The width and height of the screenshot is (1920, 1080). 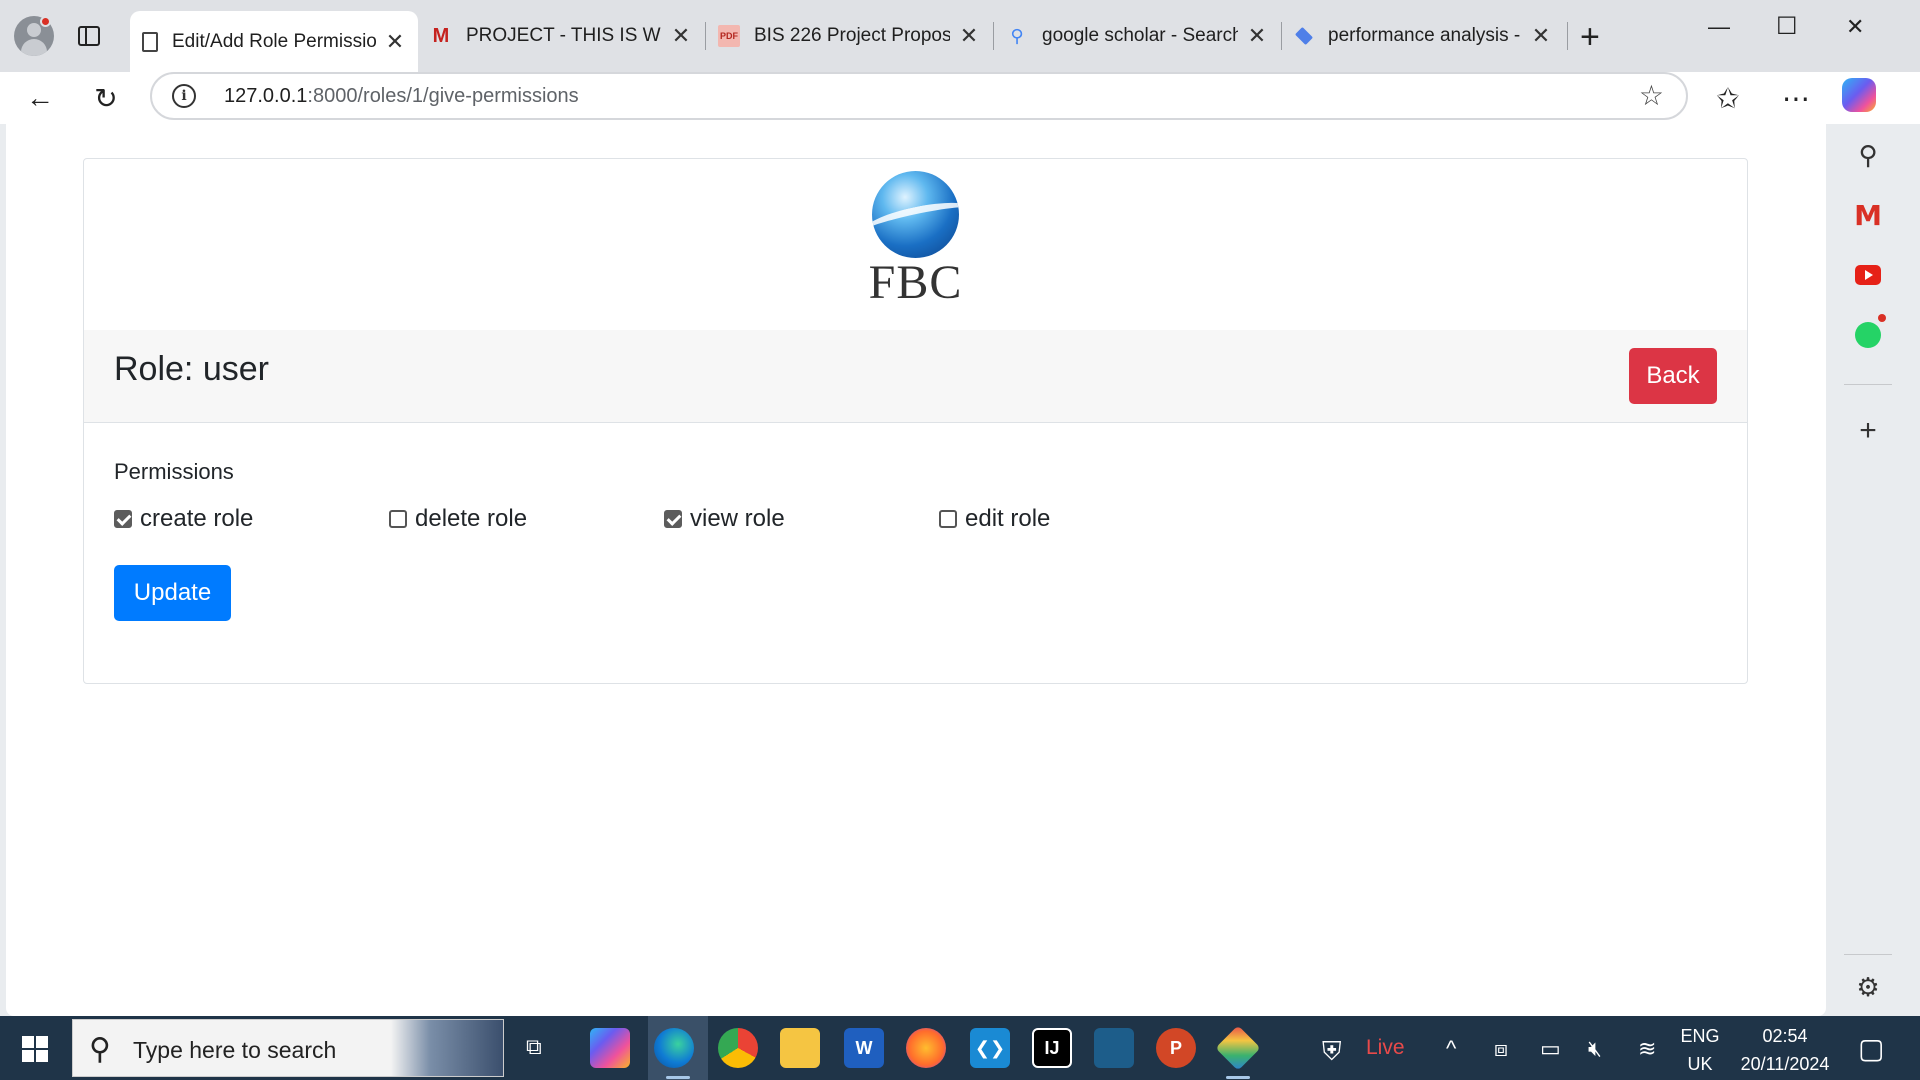 I want to click on tab-title: google scholar - Search, so click(x=1140, y=35).